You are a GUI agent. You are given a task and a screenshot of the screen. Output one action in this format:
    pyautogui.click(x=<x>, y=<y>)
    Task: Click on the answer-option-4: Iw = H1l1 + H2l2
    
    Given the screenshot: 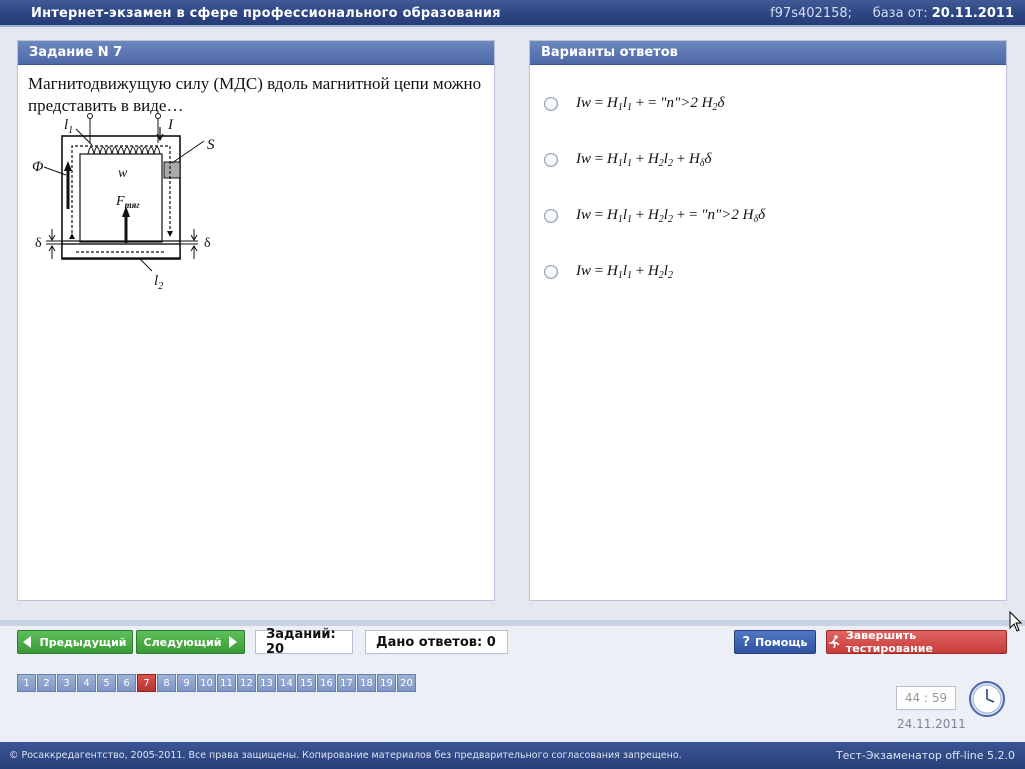 What is the action you would take?
    pyautogui.click(x=608, y=272)
    